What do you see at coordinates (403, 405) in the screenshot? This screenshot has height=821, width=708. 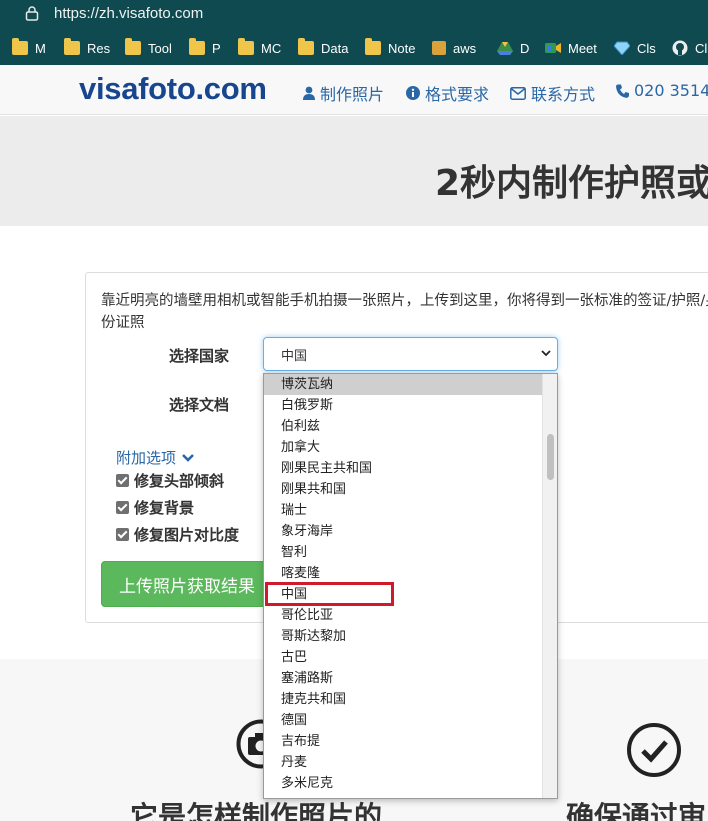 I see `country-option: 白俄罗斯` at bounding box center [403, 405].